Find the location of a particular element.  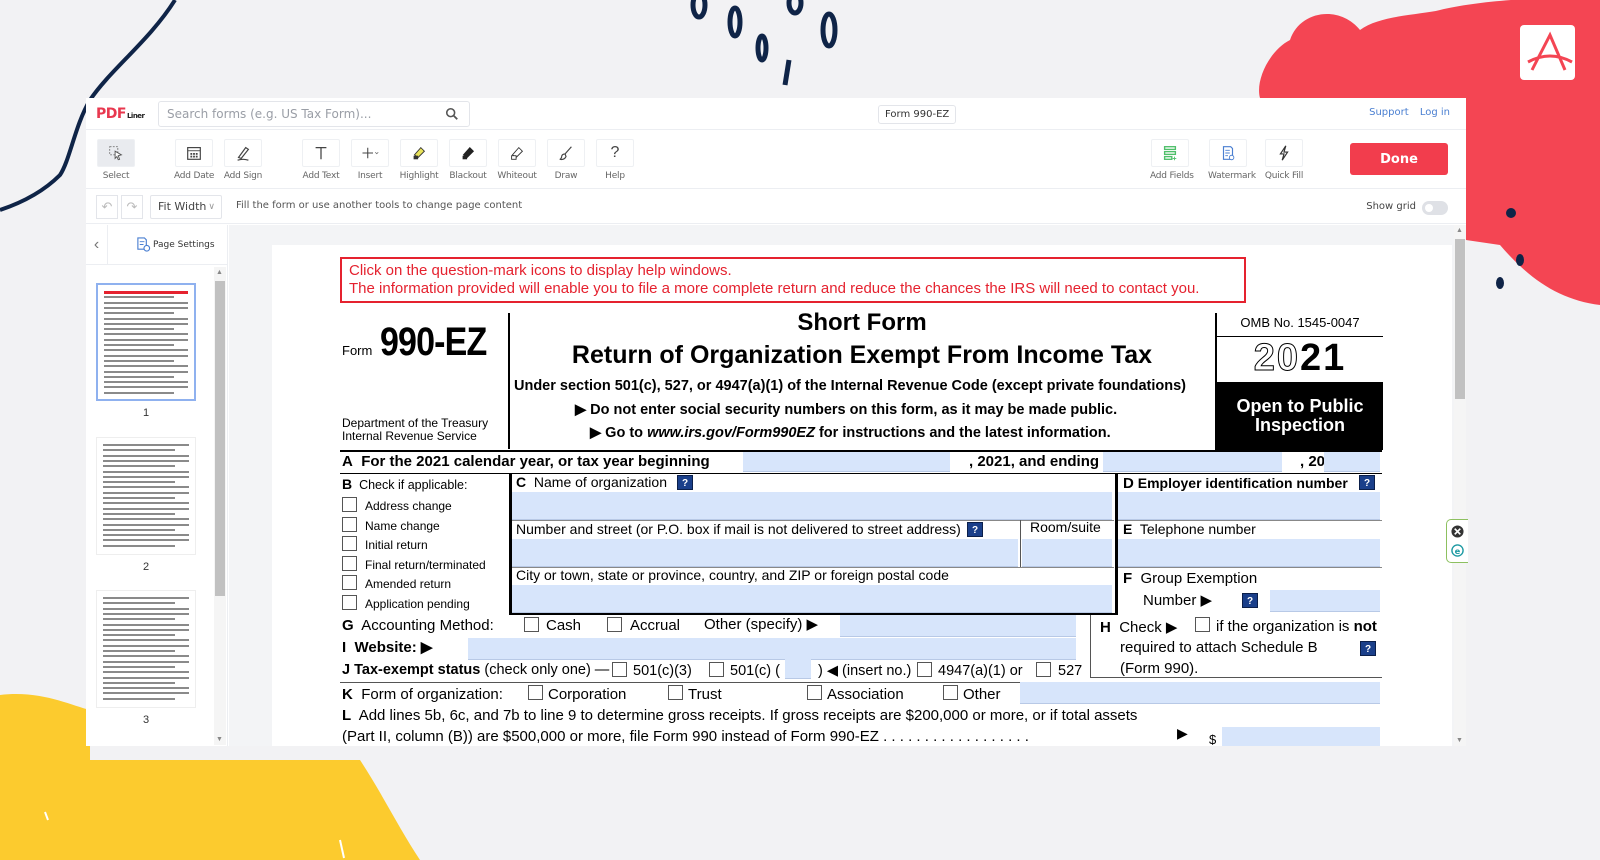

whiteout-brush-icon is located at coordinates (517, 153).